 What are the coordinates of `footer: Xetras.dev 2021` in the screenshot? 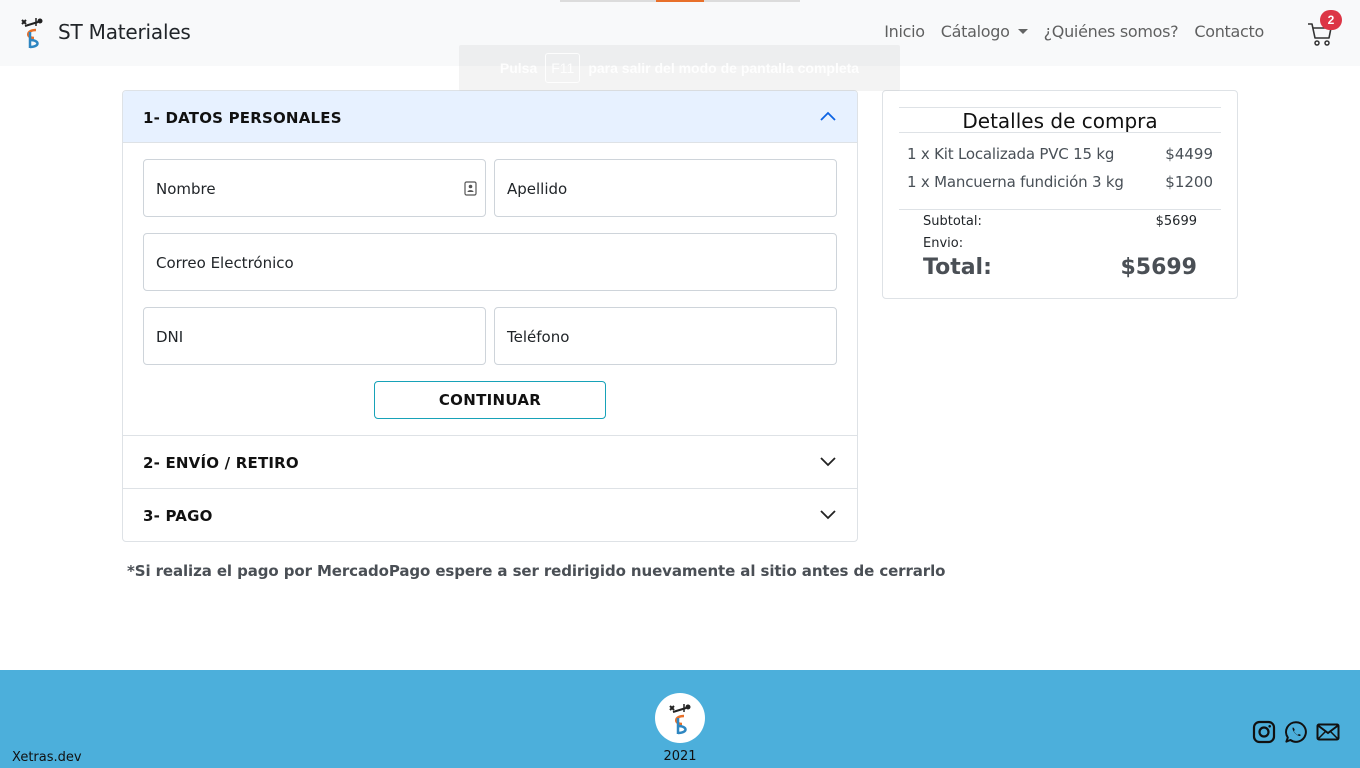 It's located at (680, 719).